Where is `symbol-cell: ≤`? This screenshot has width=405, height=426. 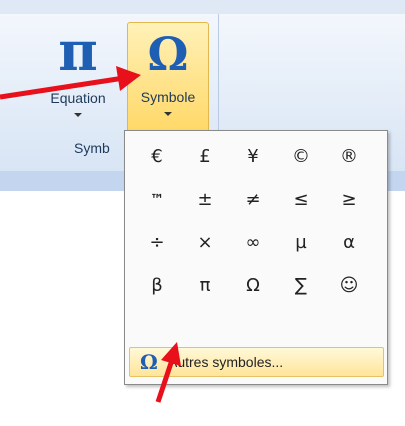
symbol-cell: ≤ is located at coordinates (301, 199).